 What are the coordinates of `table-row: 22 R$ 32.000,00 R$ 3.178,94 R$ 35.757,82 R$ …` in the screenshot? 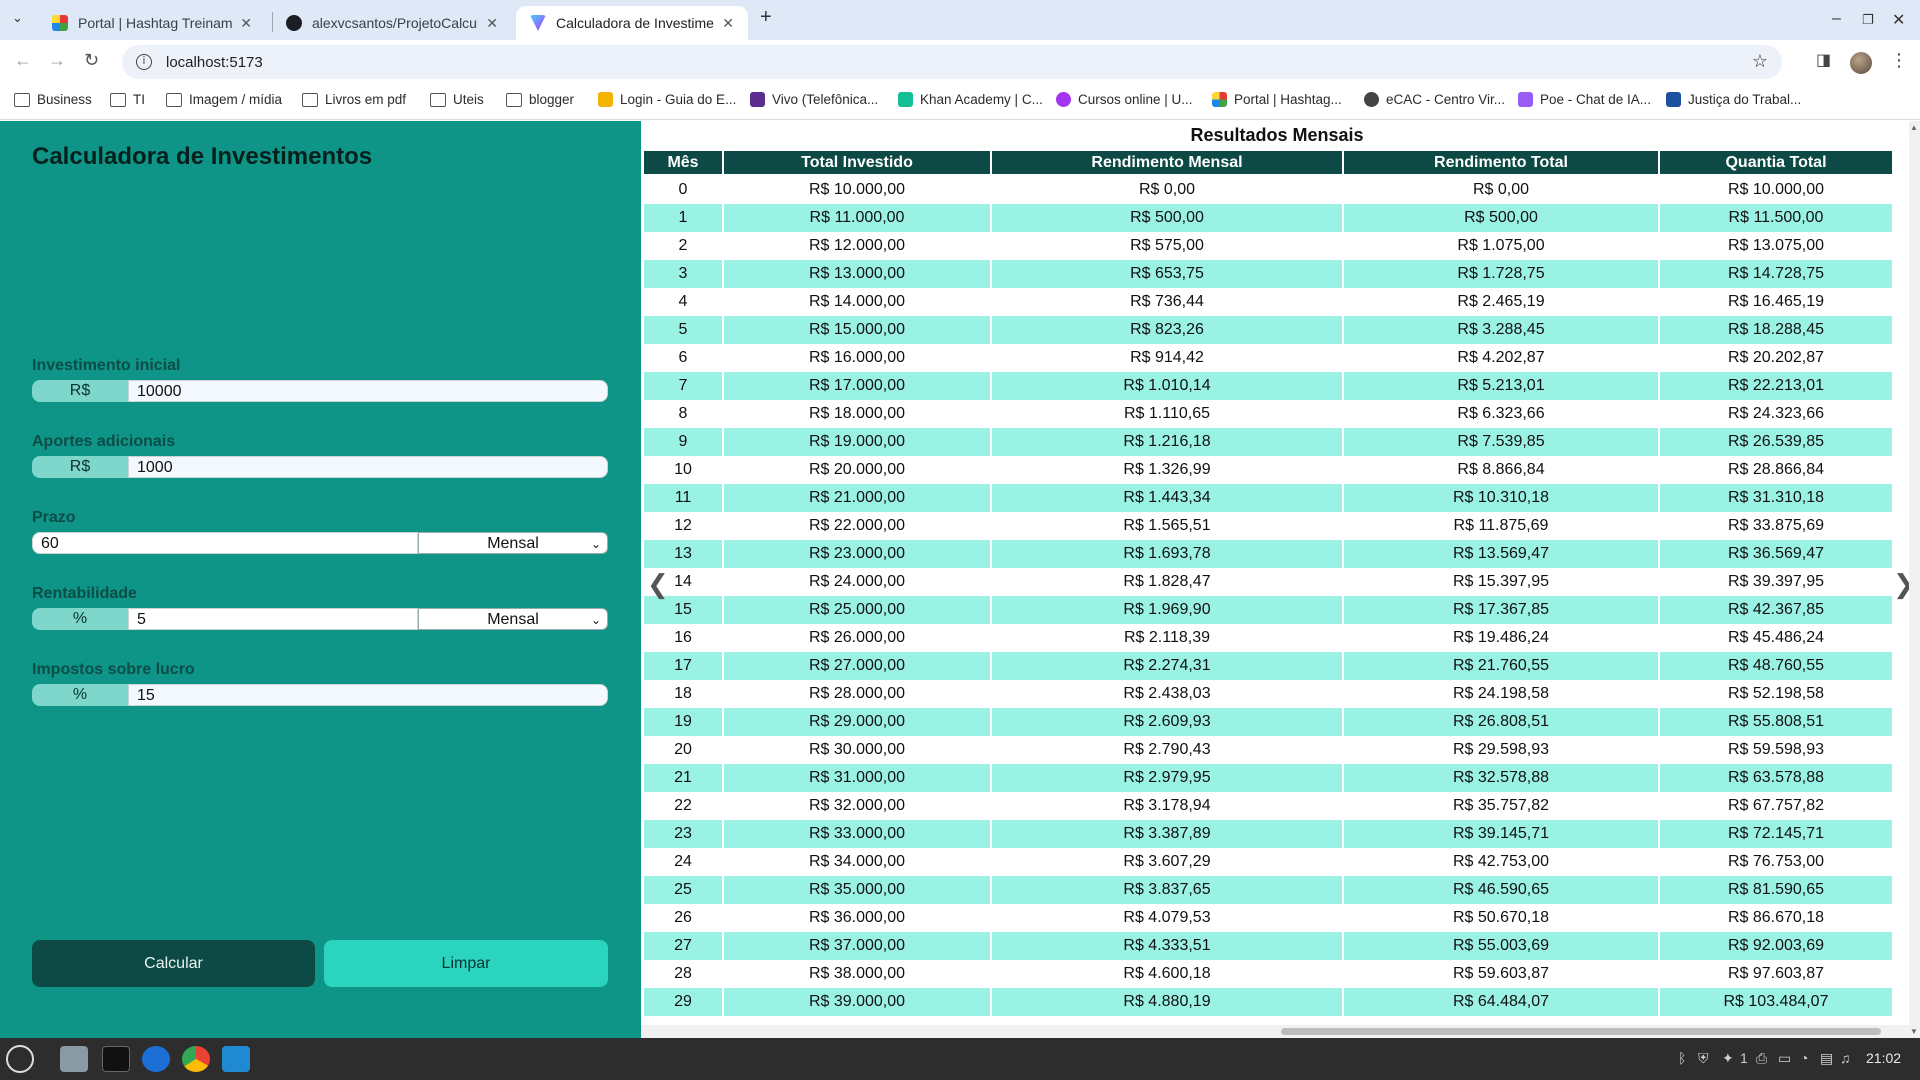 It's located at (1268, 806).